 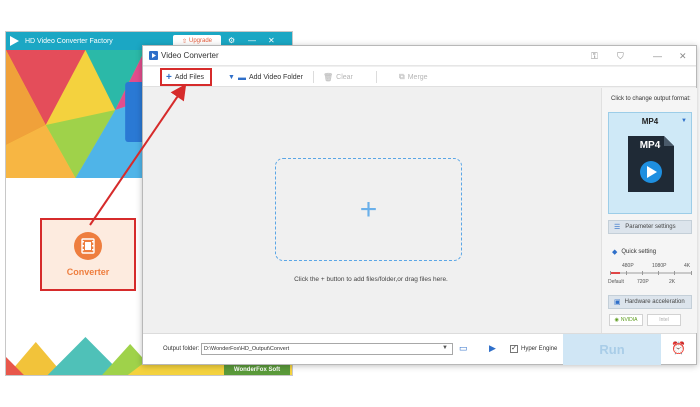 What do you see at coordinates (88, 246) in the screenshot?
I see `converter-film-icon` at bounding box center [88, 246].